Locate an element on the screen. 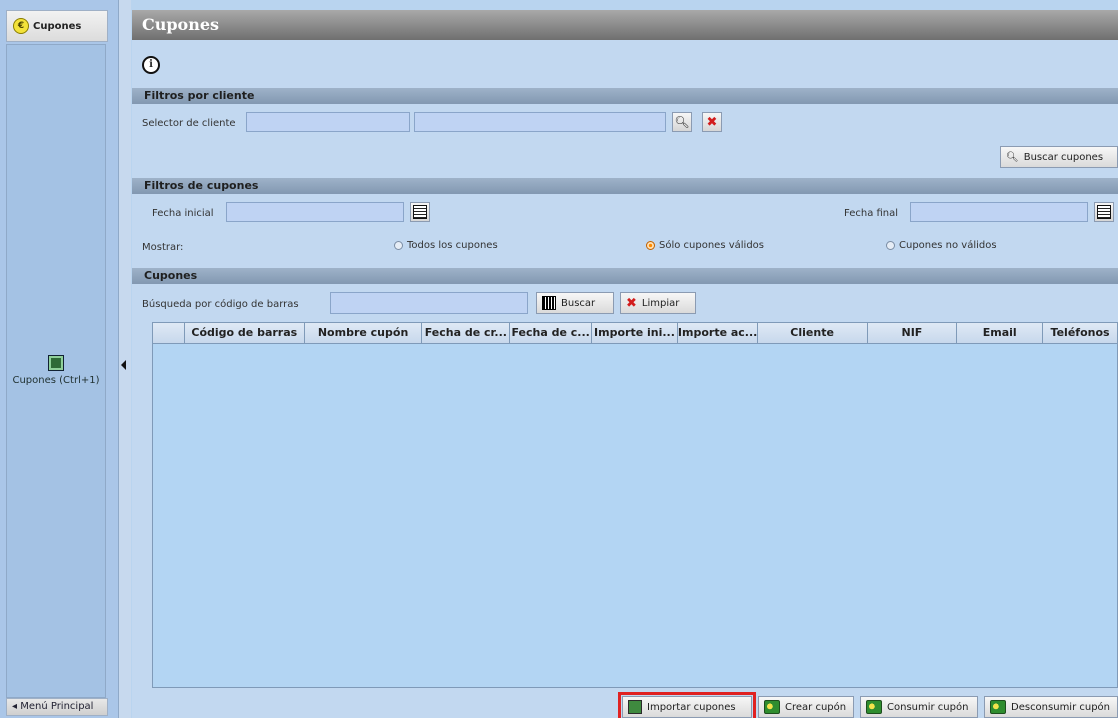 This screenshot has width=1118, height=718. radio-no-validos: Cupones no válidos is located at coordinates (941, 245).